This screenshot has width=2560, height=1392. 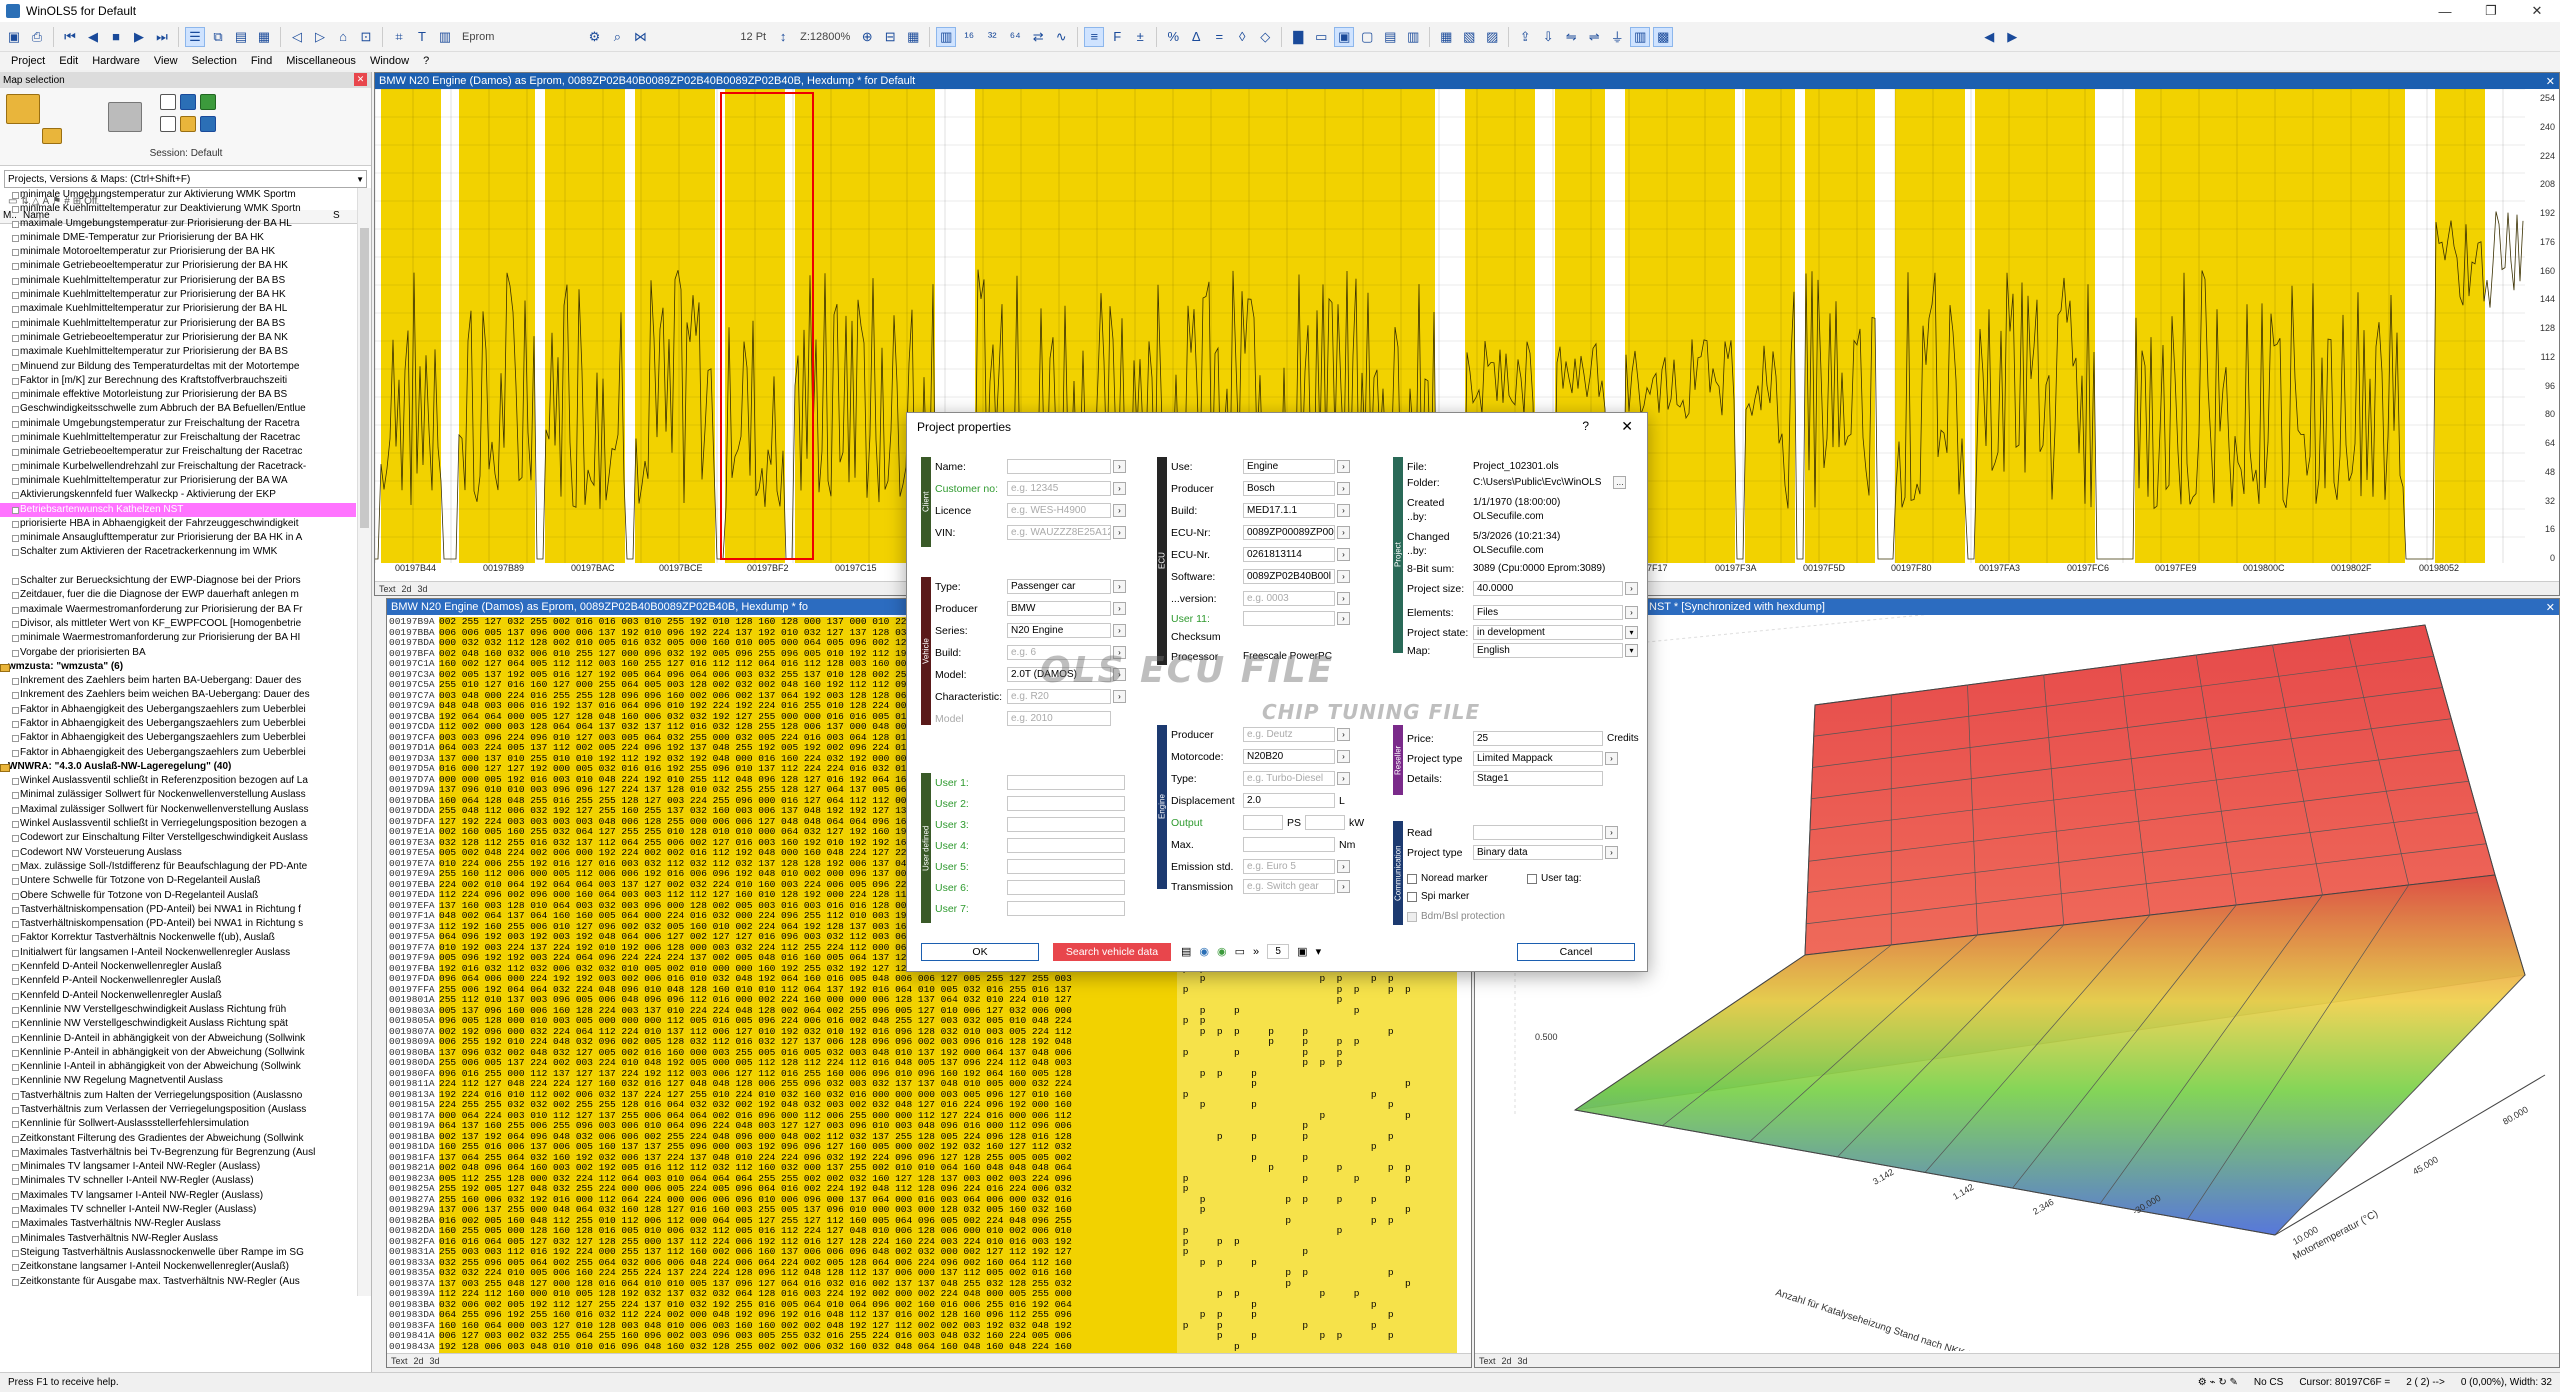 I want to click on plug-icon: ⏚, so click(x=1617, y=37).